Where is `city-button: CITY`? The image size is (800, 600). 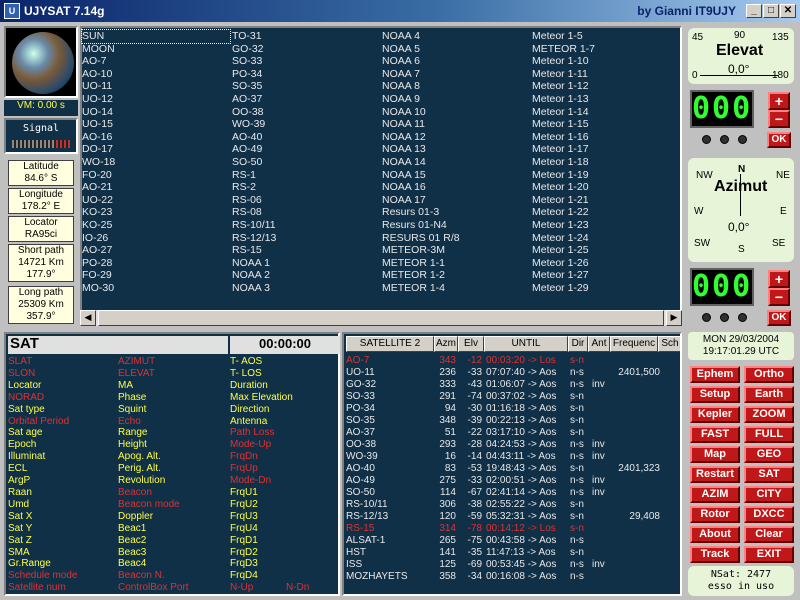
city-button: CITY is located at coordinates (769, 494).